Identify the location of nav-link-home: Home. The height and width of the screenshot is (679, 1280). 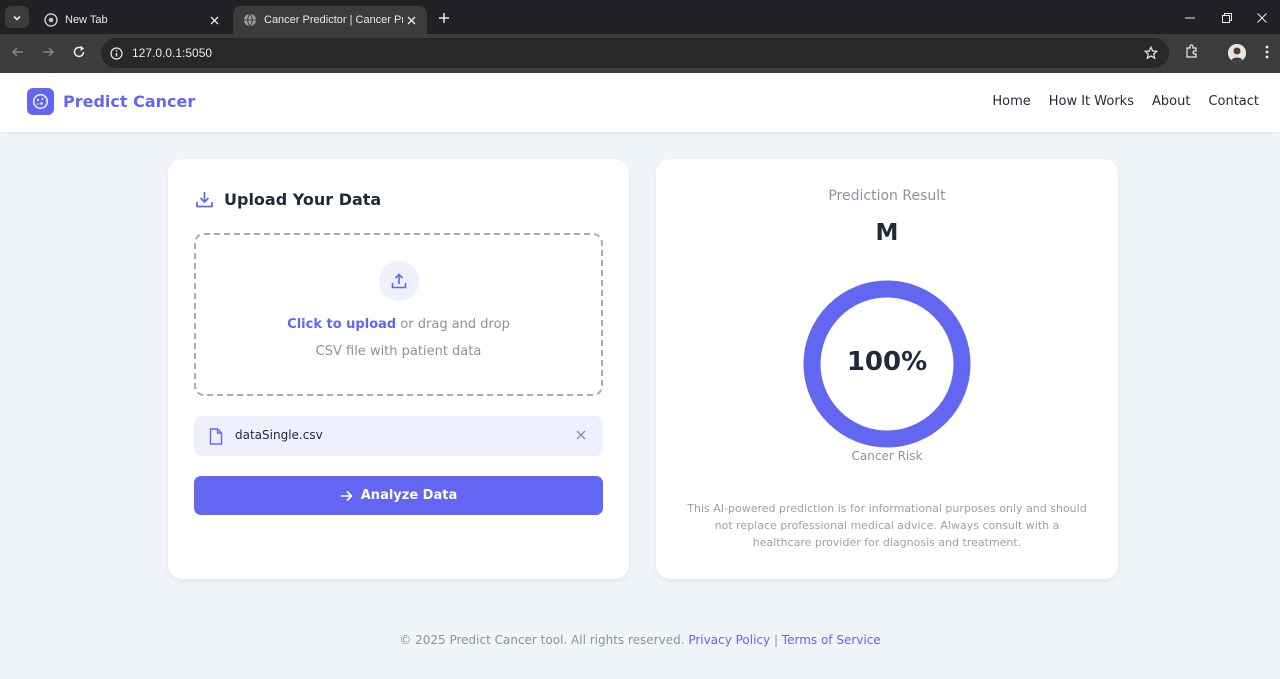
(1011, 101).